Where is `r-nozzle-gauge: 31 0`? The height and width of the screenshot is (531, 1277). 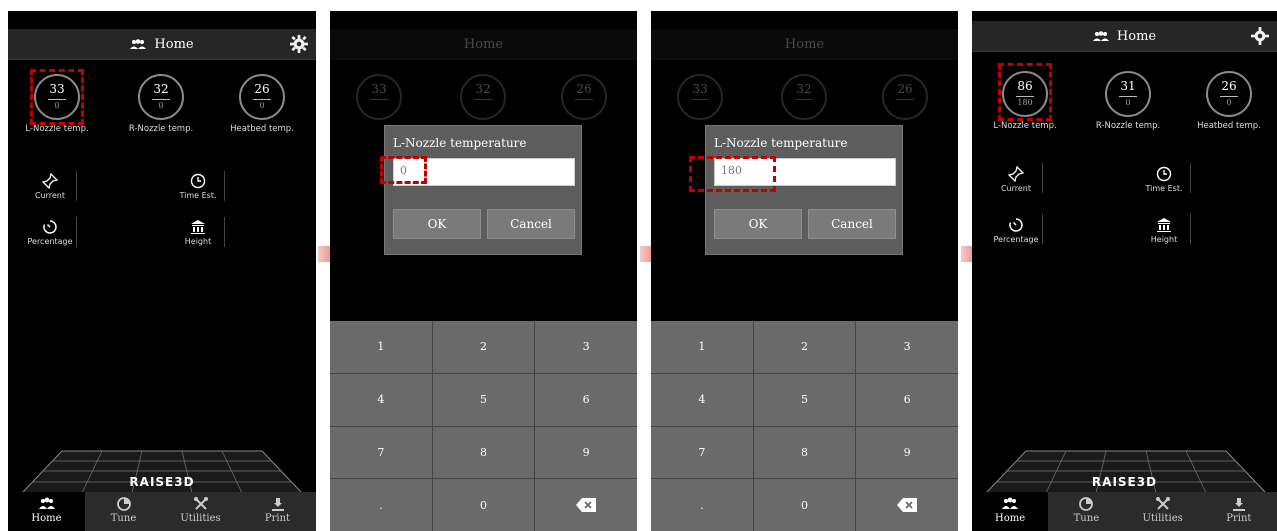 r-nozzle-gauge: 31 0 is located at coordinates (1128, 94).